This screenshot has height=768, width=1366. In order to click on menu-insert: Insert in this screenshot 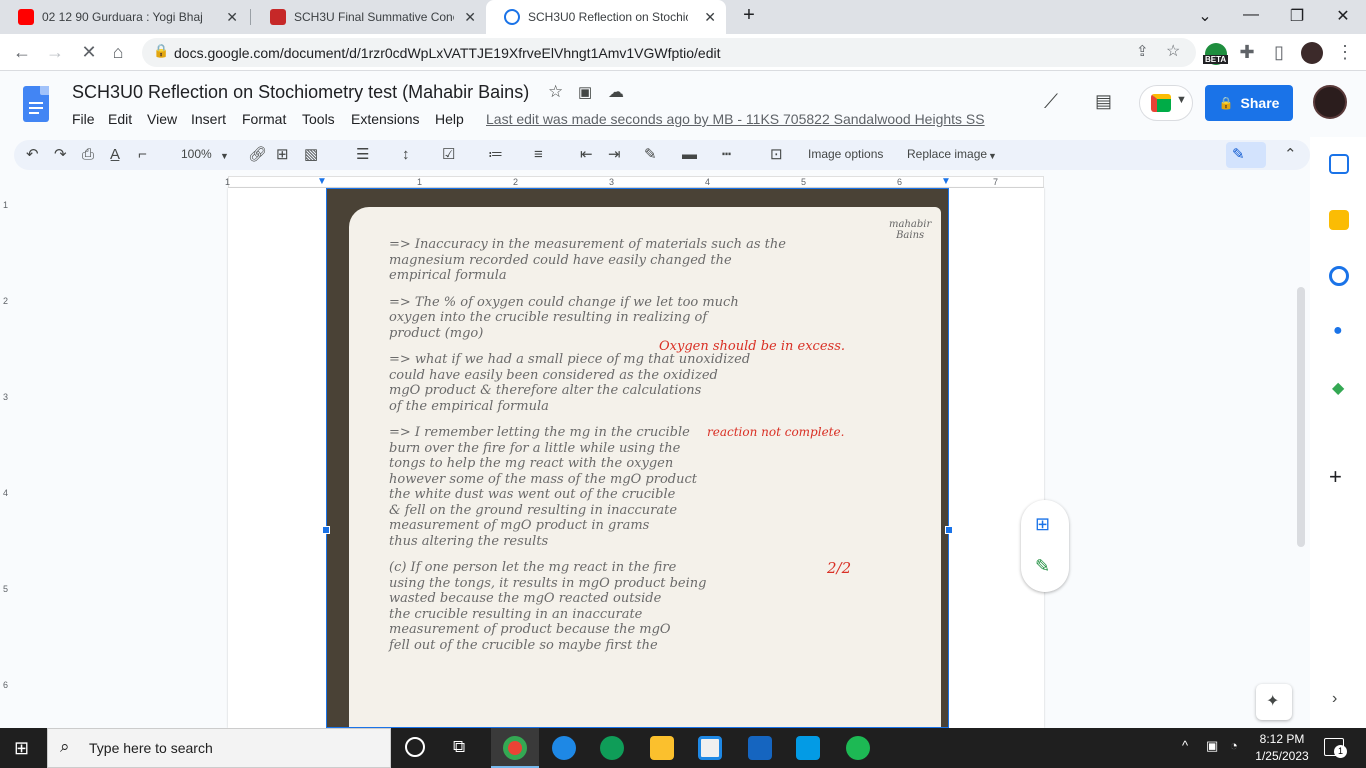, I will do `click(208, 119)`.